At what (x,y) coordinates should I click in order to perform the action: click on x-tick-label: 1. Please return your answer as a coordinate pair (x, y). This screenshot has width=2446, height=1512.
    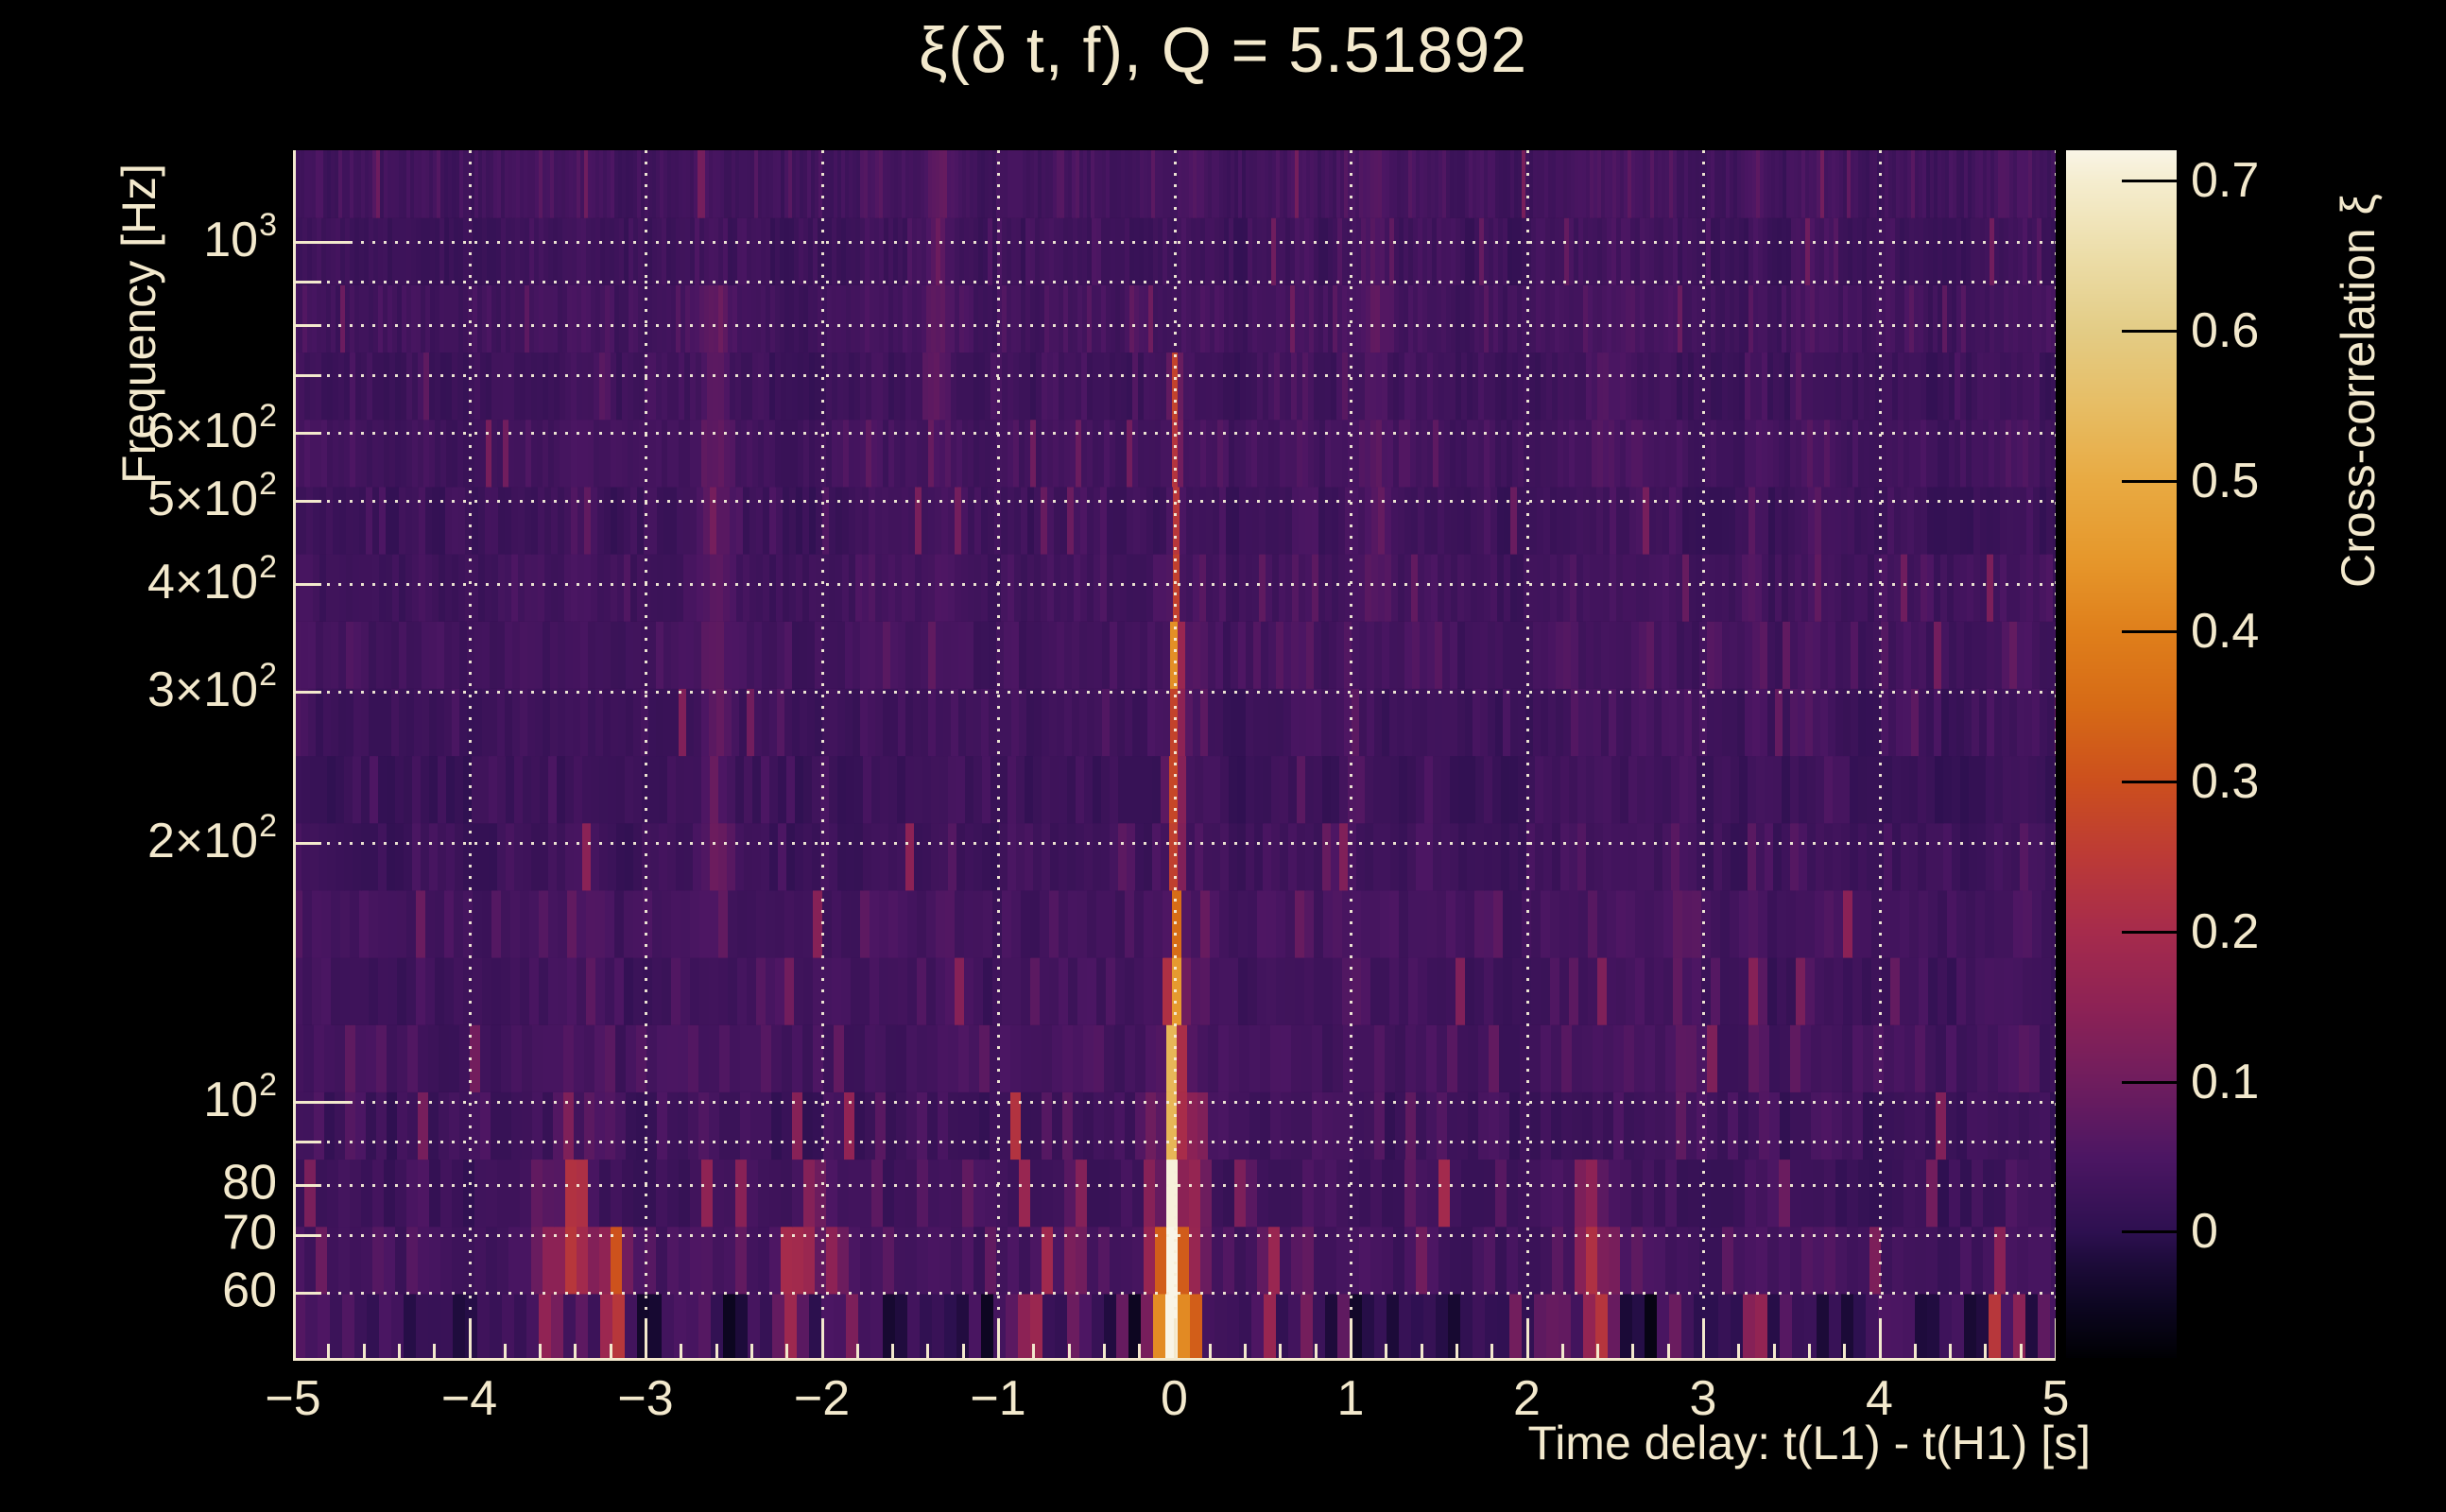
    Looking at the image, I should click on (1350, 1398).